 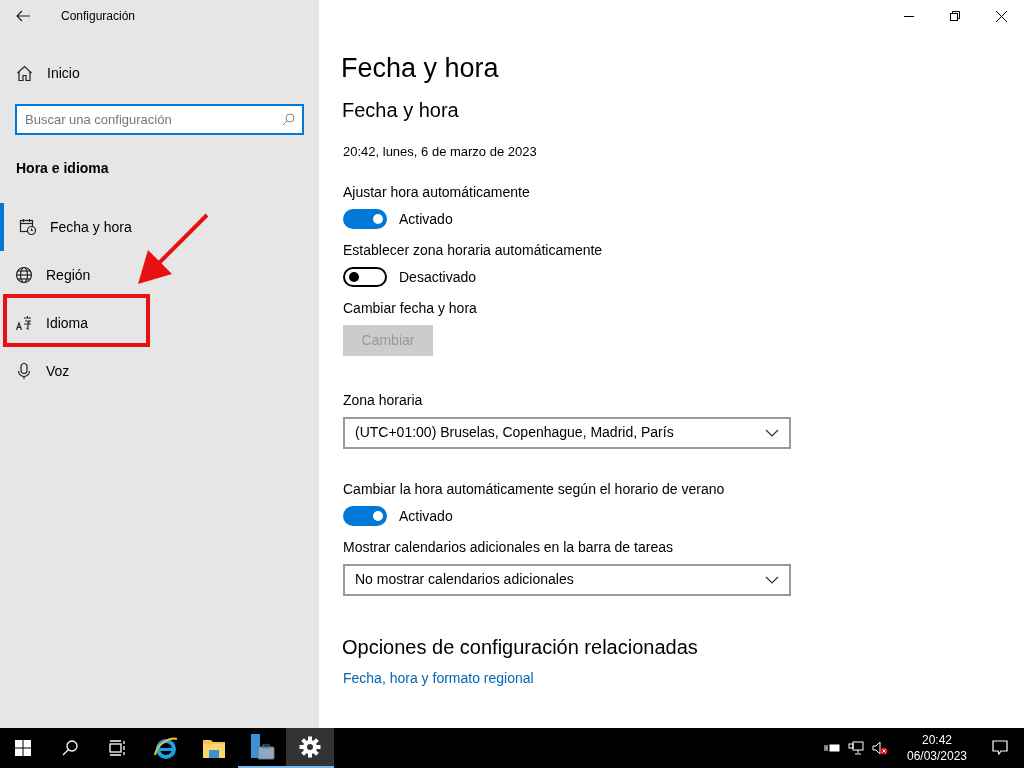 I want to click on notification-icon, so click(x=1000, y=748).